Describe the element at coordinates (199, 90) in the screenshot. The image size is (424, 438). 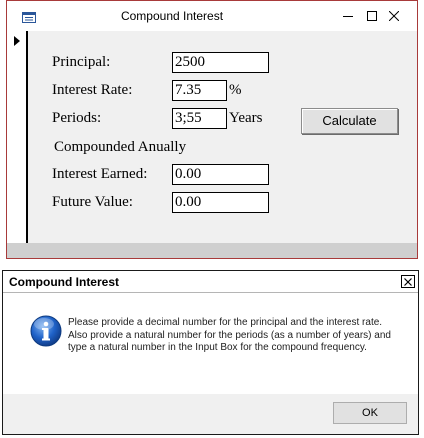
I see `interest-rate-input: 7.35` at that location.